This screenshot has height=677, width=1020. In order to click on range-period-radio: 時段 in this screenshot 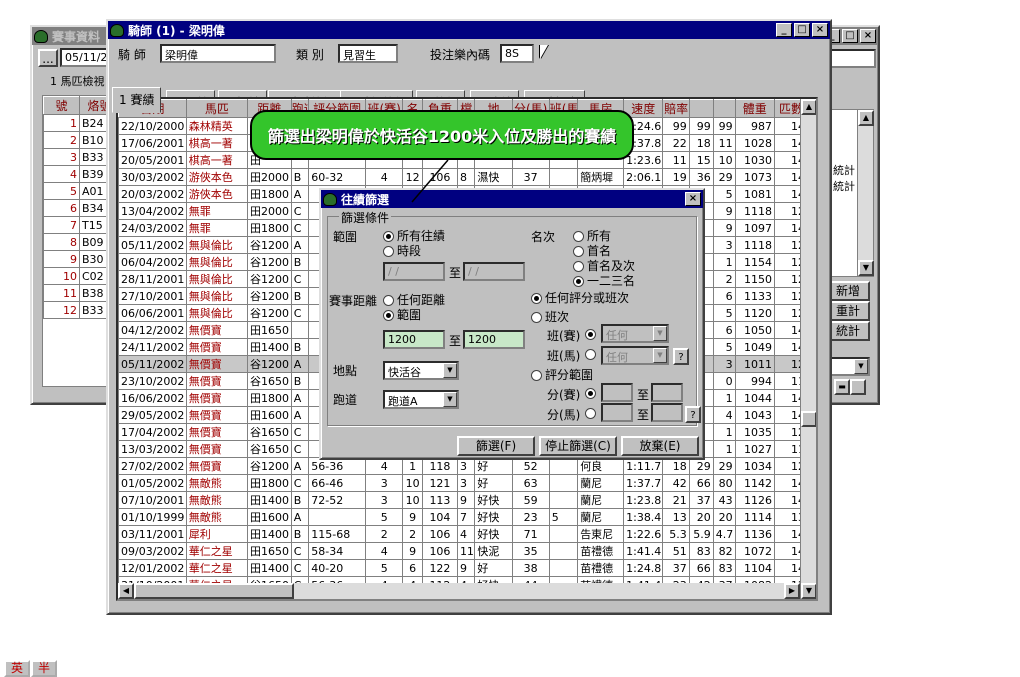, I will do `click(402, 250)`.